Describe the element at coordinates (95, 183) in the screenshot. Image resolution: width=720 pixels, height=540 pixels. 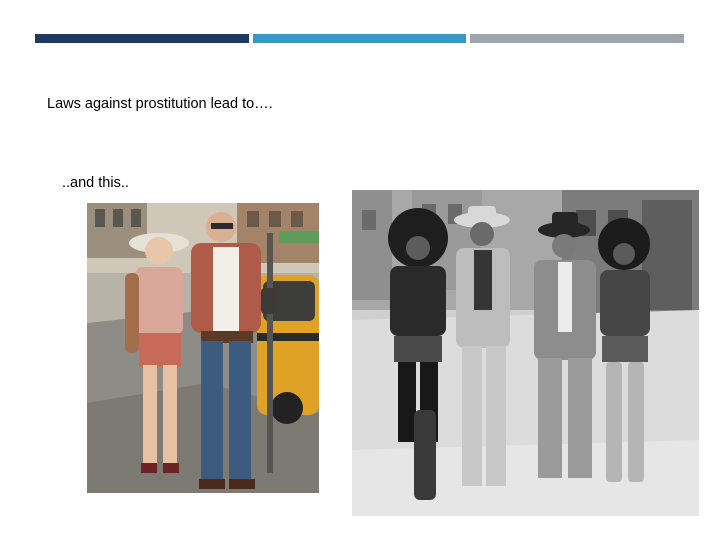
I see `slide-subtext: ..and this..` at that location.